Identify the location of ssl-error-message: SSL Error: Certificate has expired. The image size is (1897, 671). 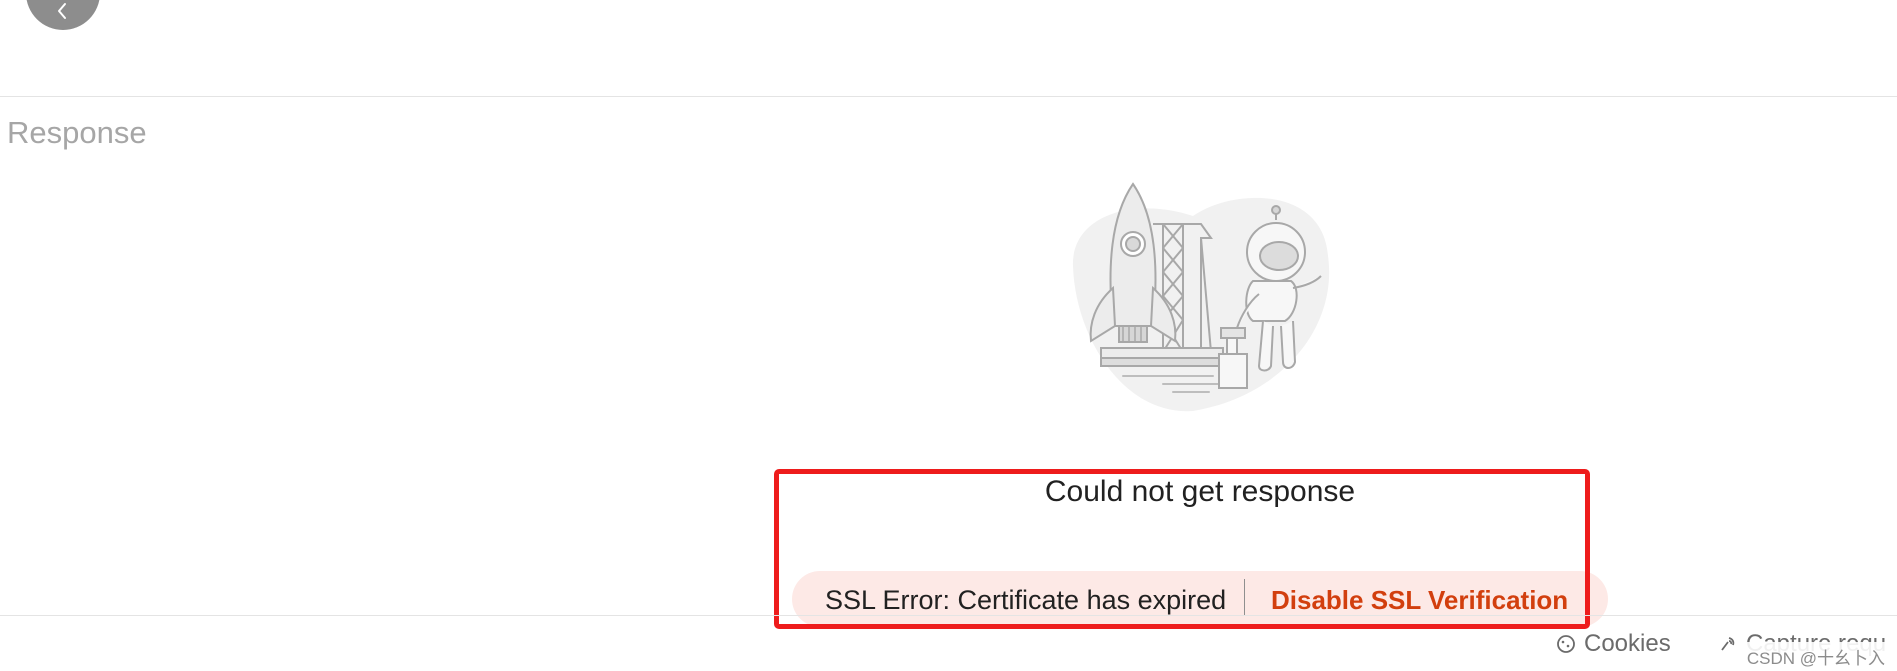
(1026, 600).